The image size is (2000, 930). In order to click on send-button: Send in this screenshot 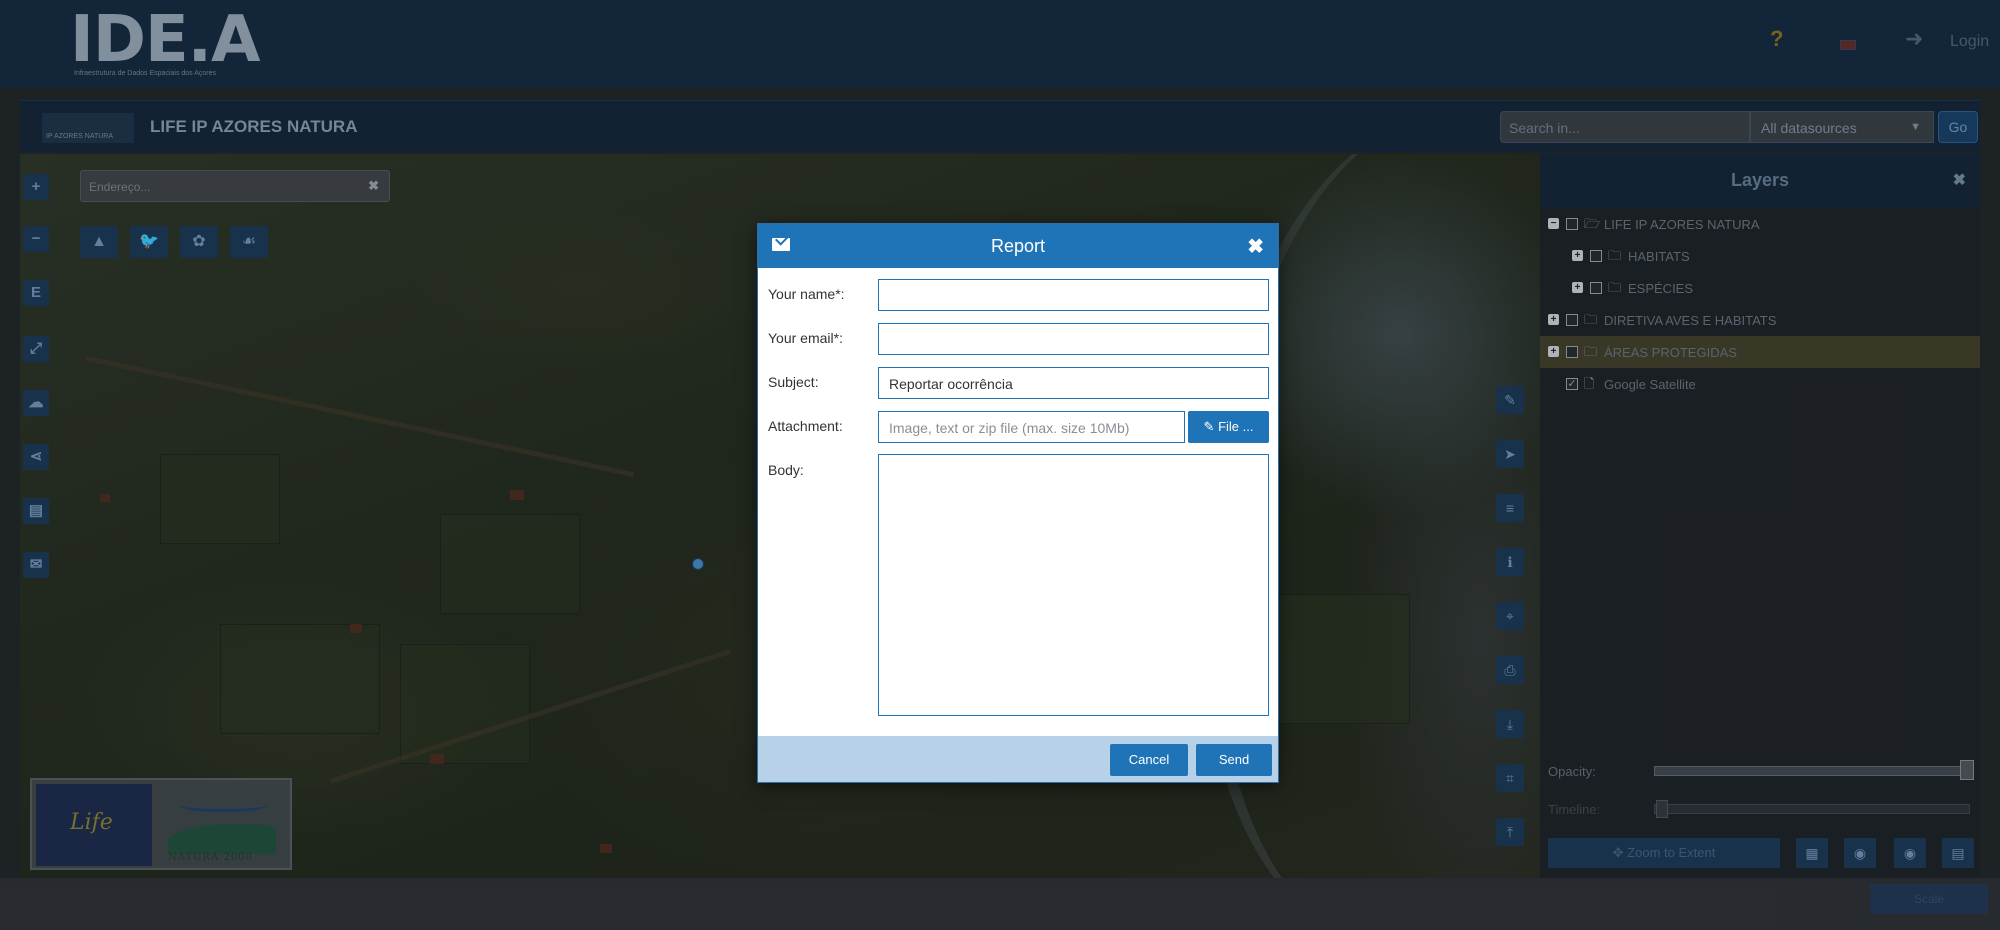, I will do `click(1234, 760)`.